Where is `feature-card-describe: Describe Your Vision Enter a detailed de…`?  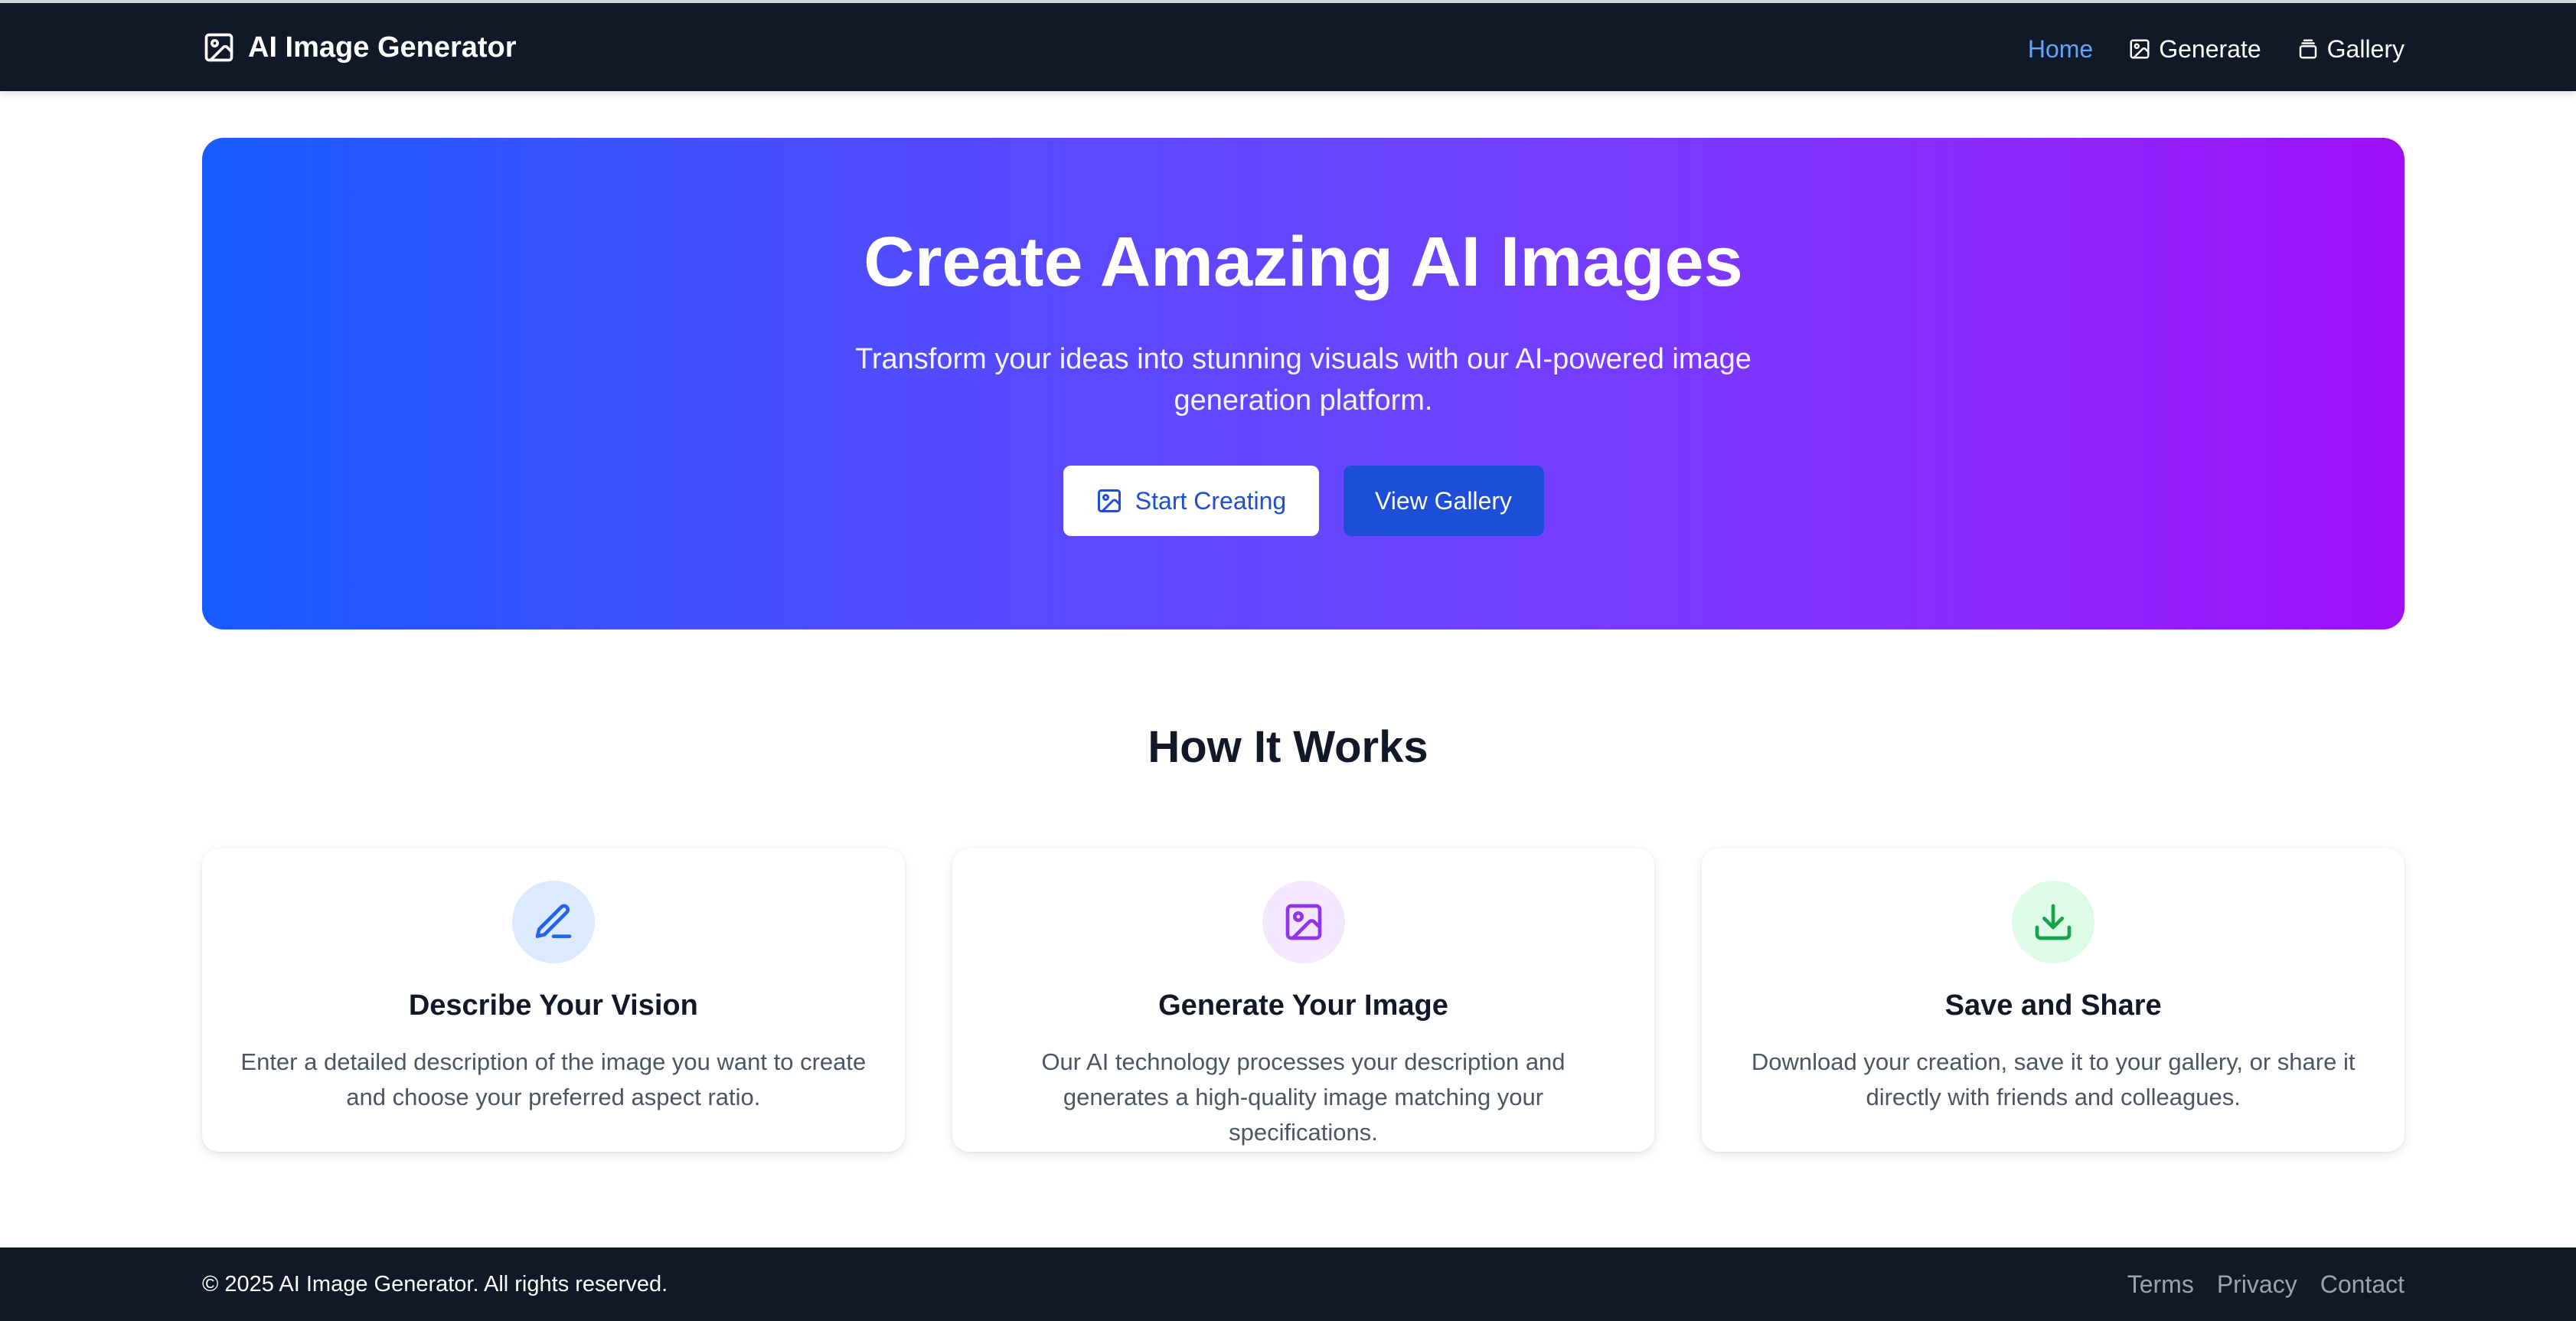 feature-card-describe: Describe Your Vision Enter a detailed de… is located at coordinates (553, 1001).